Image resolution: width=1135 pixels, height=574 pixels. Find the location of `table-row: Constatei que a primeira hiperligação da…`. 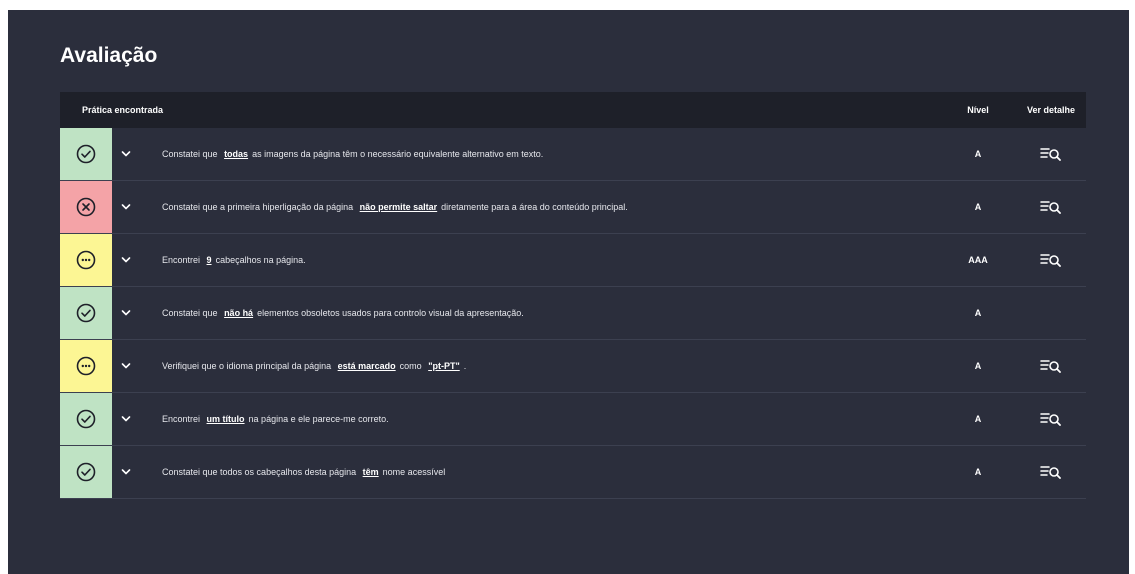

table-row: Constatei que a primeira hiperligação da… is located at coordinates (573, 207).